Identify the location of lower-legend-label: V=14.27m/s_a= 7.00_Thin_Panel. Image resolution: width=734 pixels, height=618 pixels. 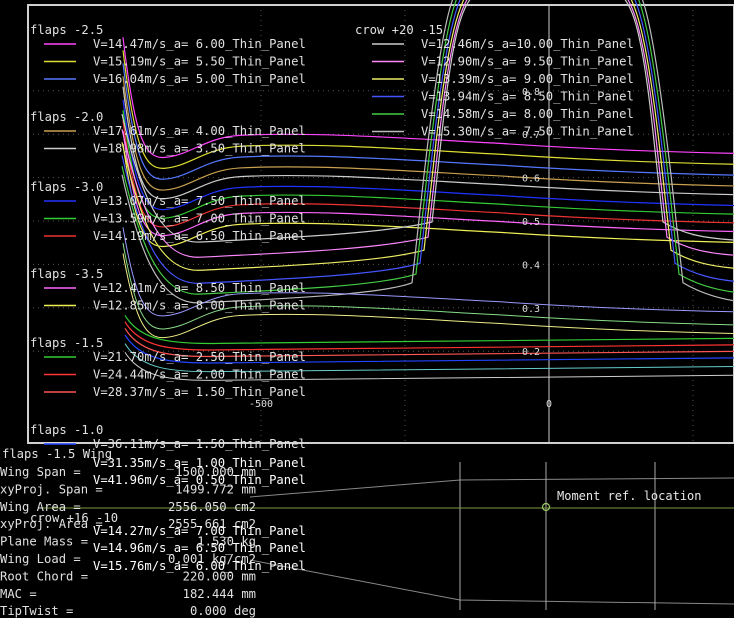
(199, 531).